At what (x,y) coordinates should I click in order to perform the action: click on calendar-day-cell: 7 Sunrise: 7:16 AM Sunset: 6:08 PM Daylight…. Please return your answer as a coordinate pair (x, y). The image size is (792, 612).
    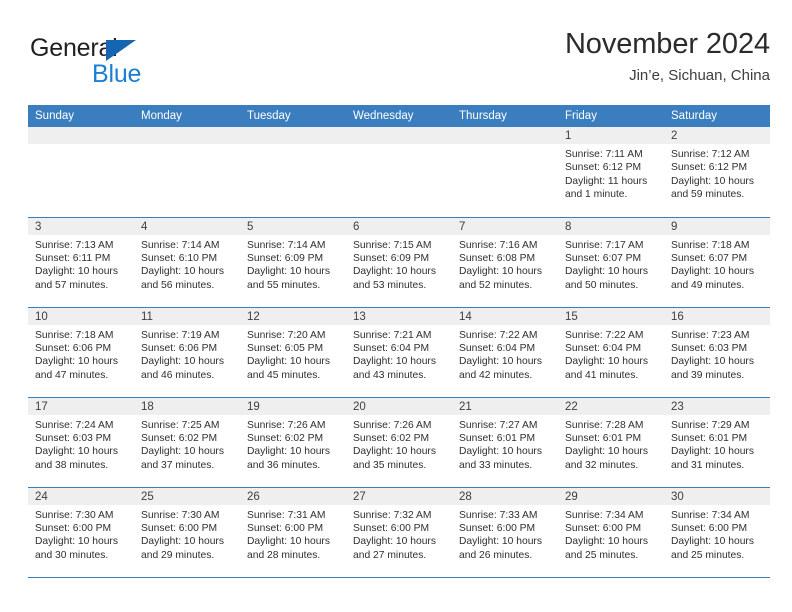
    Looking at the image, I should click on (505, 262).